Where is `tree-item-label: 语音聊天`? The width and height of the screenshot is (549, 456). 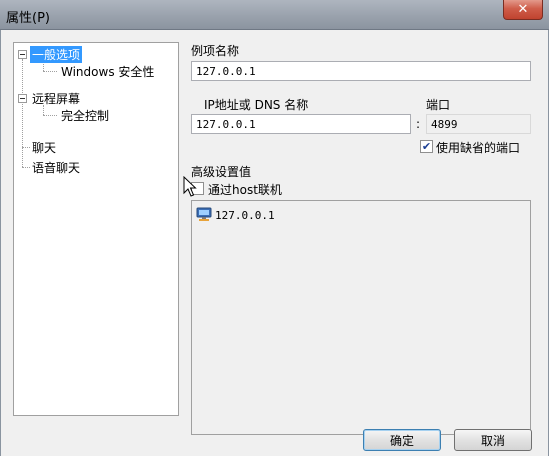 tree-item-label: 语音聊天 is located at coordinates (56, 167).